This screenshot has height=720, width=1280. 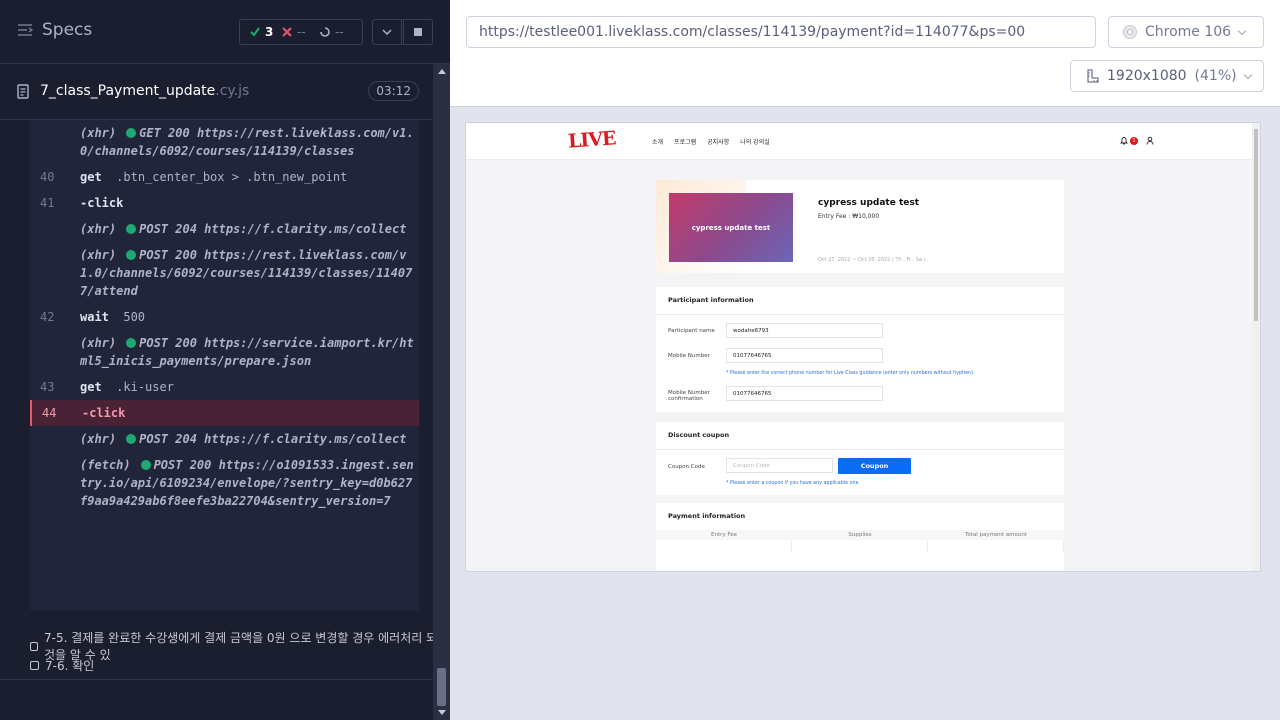 What do you see at coordinates (779, 465) in the screenshot?
I see `coupon-code-input: Coupon Code` at bounding box center [779, 465].